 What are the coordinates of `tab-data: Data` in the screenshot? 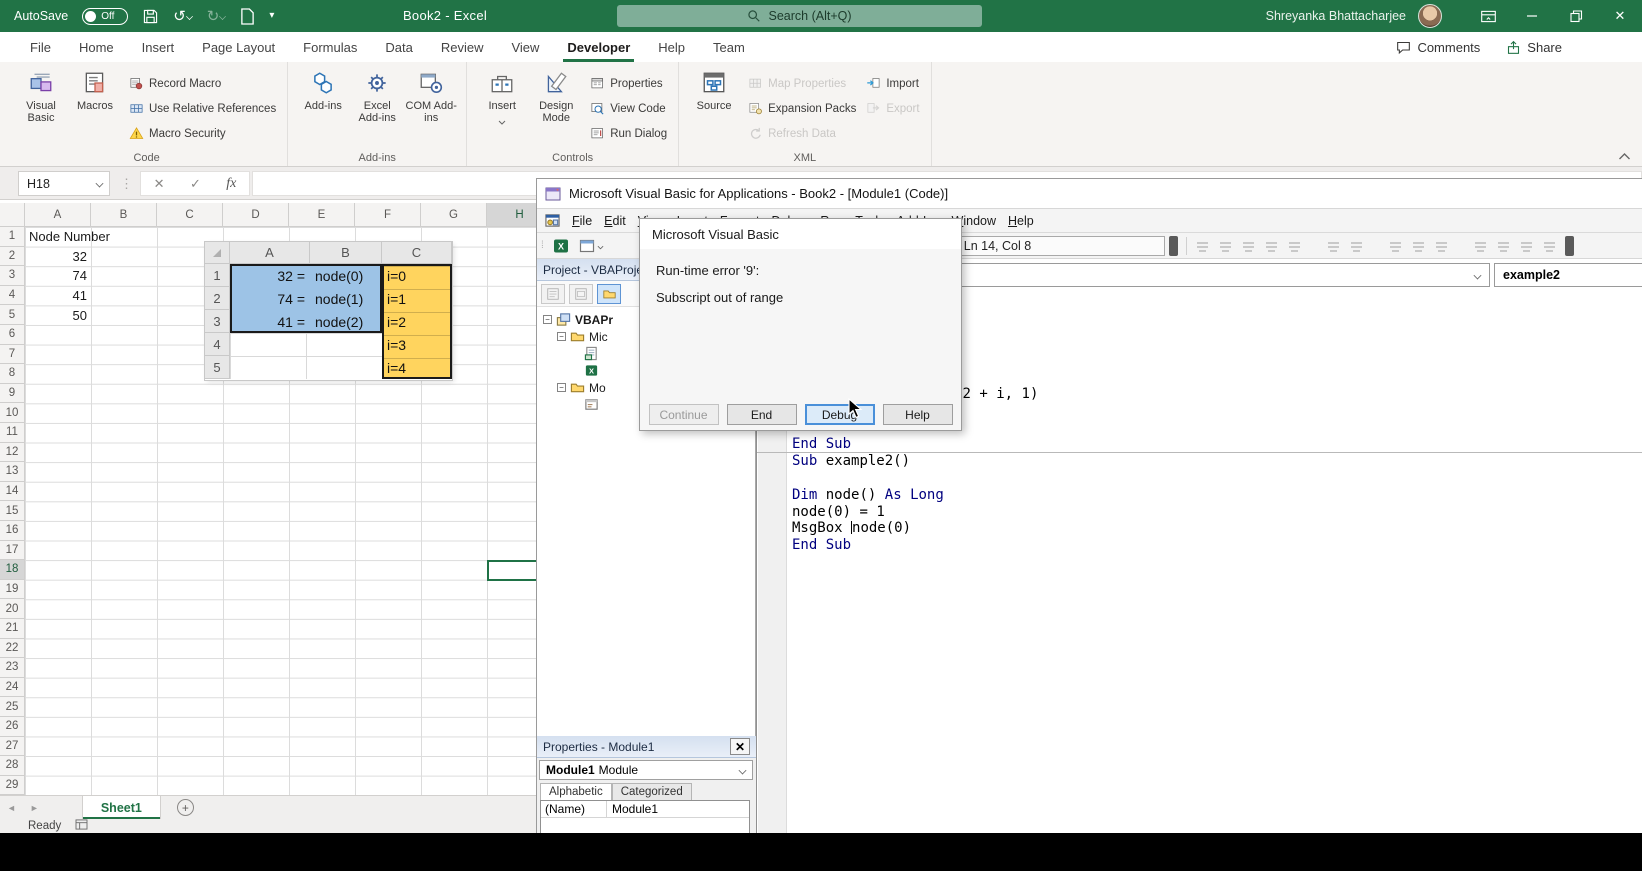 It's located at (398, 47).